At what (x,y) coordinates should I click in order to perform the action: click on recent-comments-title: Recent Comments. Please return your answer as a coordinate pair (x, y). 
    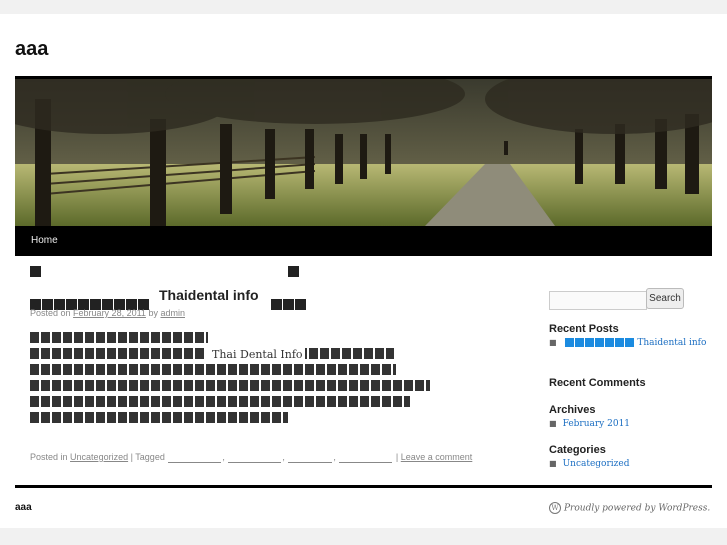
    Looking at the image, I should click on (597, 383).